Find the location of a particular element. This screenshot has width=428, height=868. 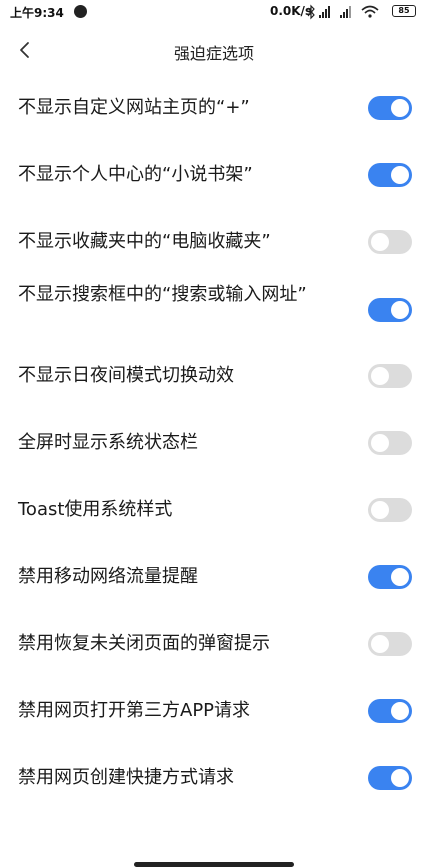

wifi-icon is located at coordinates (370, 11).